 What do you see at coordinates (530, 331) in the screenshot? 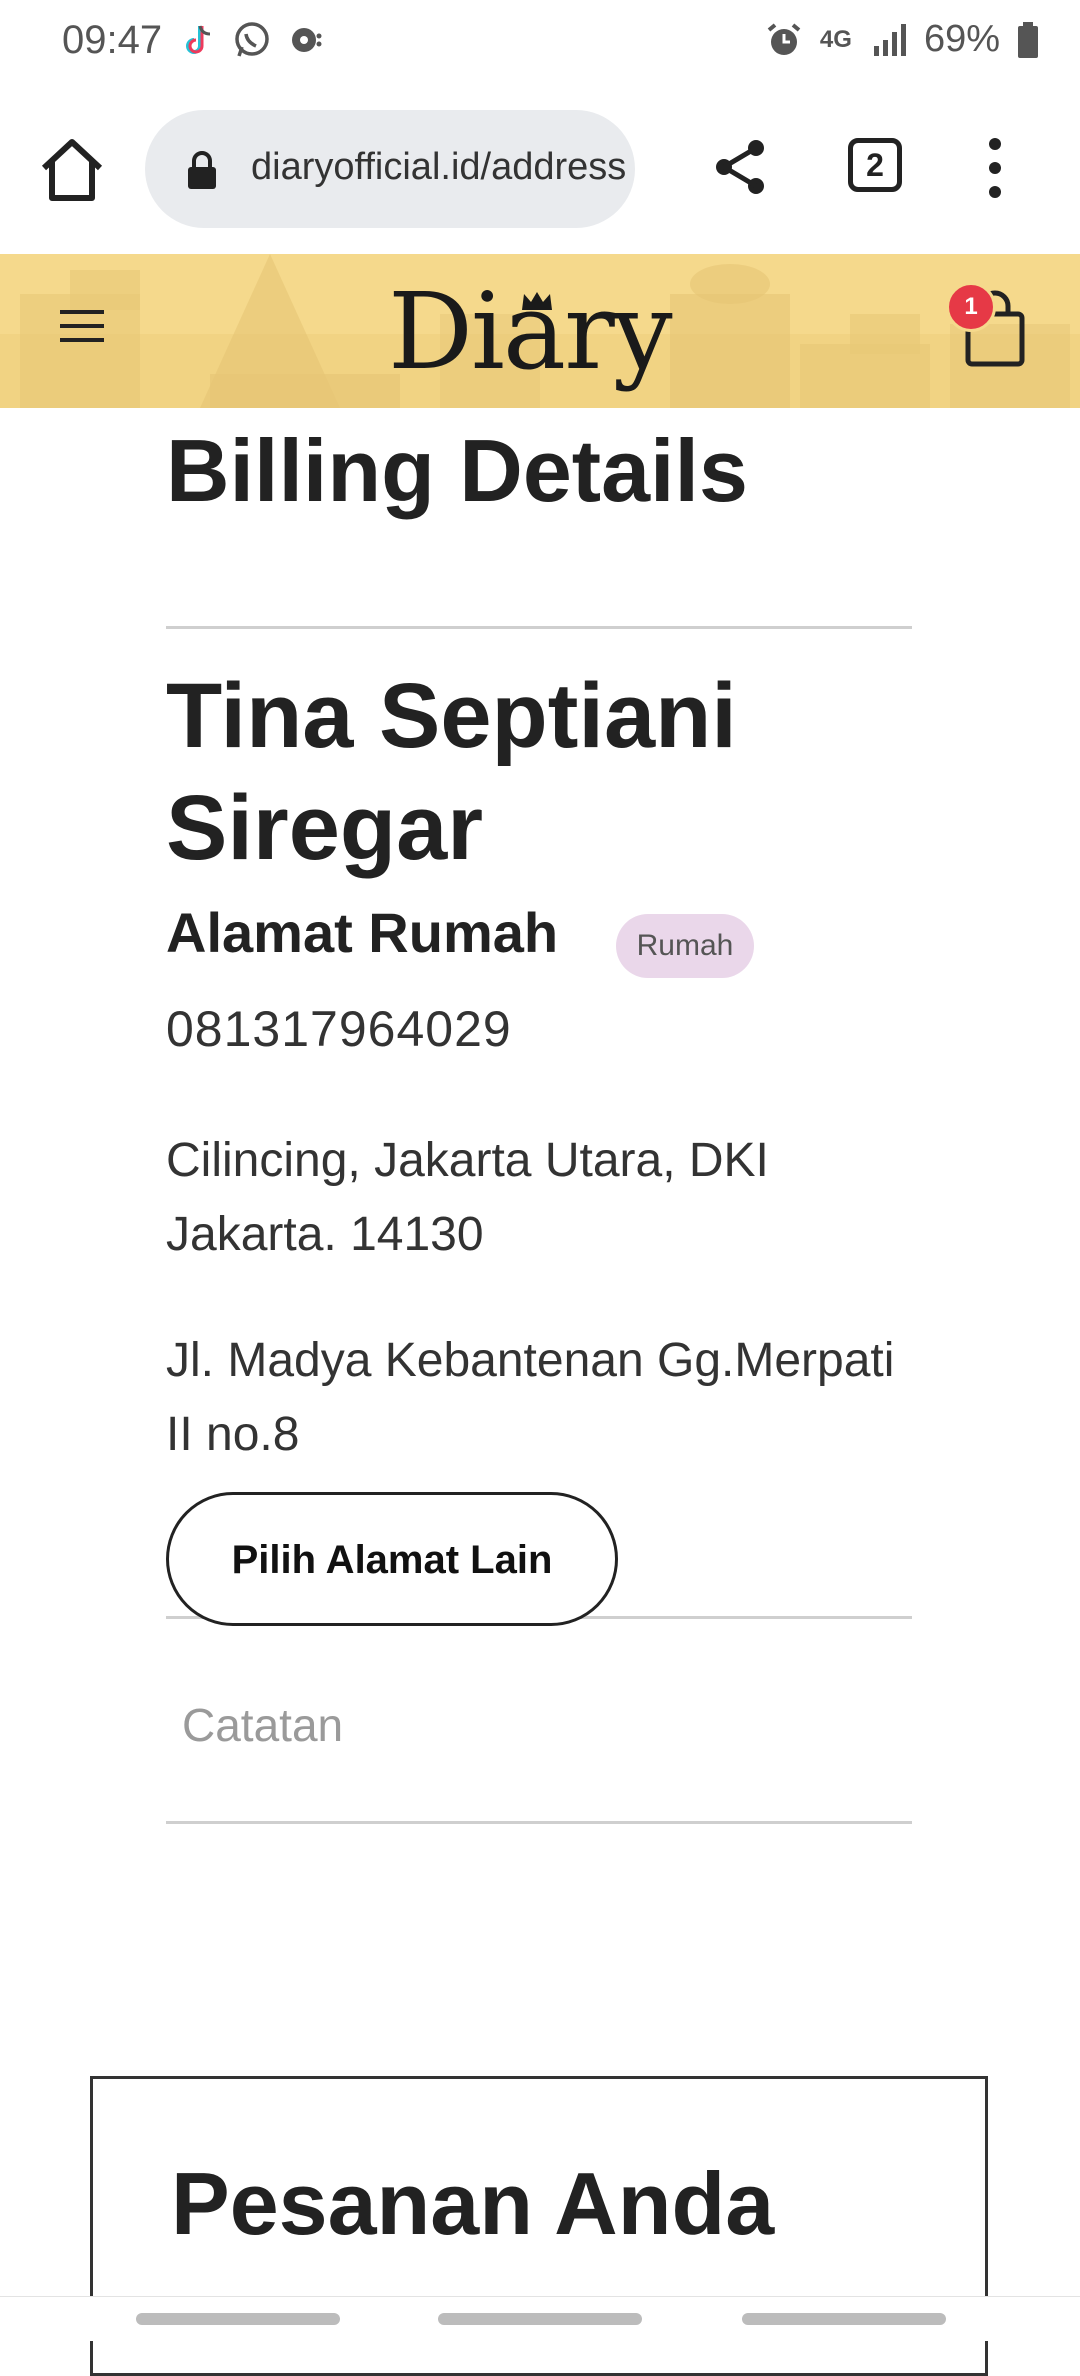
I see `site-logo: Diary` at bounding box center [530, 331].